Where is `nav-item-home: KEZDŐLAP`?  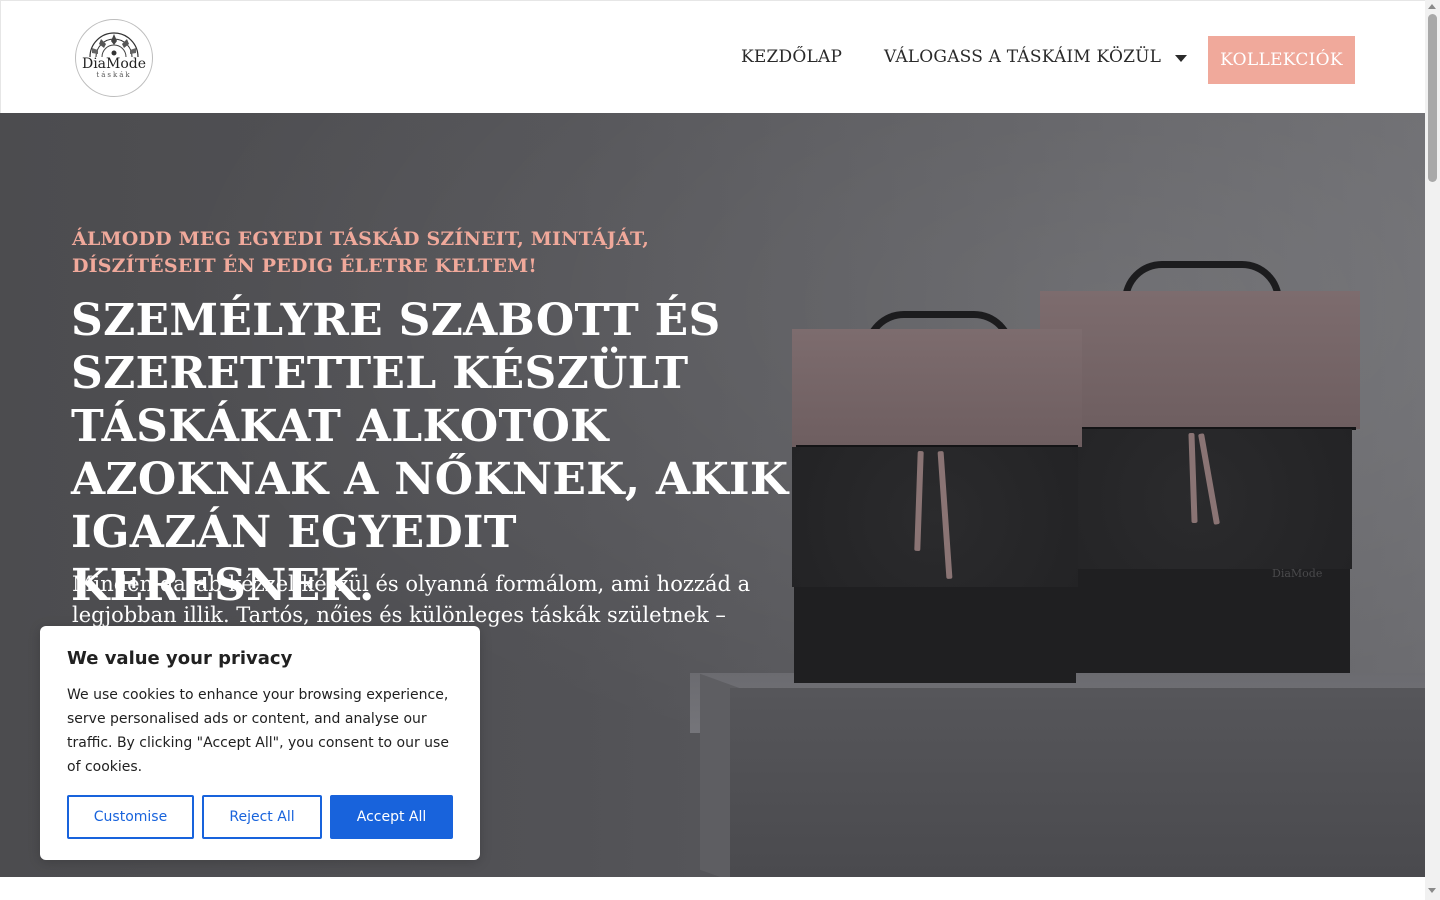
nav-item-home: KEZDŐLAP is located at coordinates (791, 57).